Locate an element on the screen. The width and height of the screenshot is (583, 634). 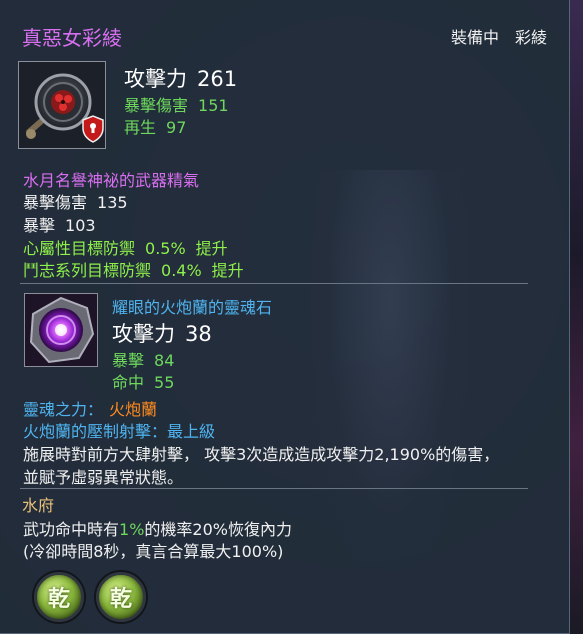
essence-bonus-row: 鬥志系列目標防禦 0.4% 提升 is located at coordinates (133, 269).